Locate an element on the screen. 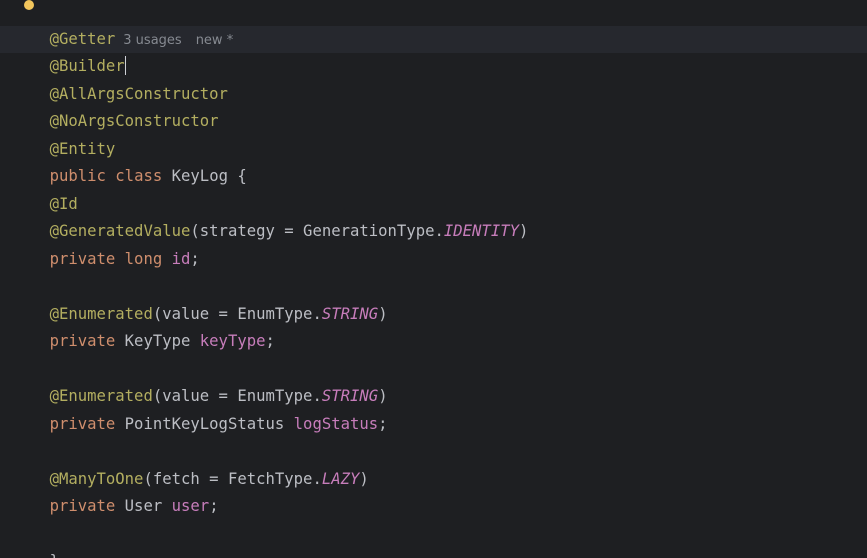 The height and width of the screenshot is (558, 867). type-status: PointKeyLogStatus is located at coordinates (204, 424).